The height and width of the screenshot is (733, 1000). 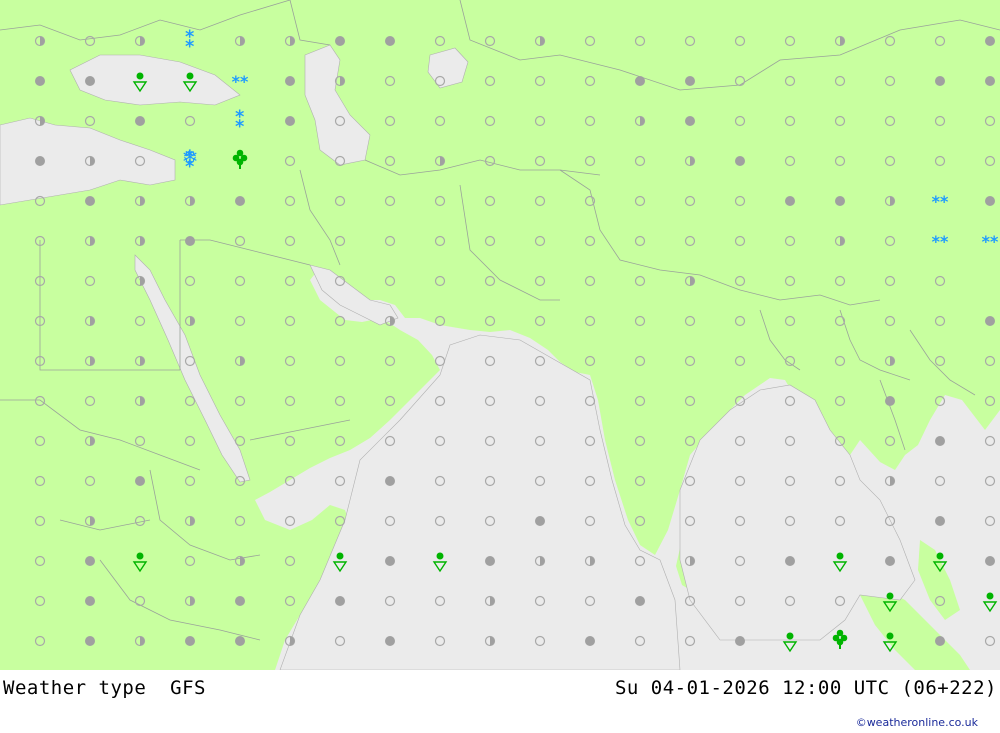 I want to click on model-name: GFS, so click(x=188, y=688).